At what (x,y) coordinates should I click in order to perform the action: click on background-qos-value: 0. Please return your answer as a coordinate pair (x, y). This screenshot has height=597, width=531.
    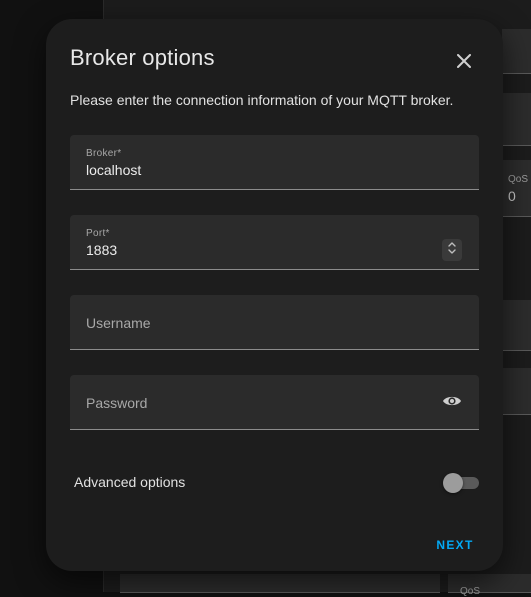
    Looking at the image, I should click on (512, 196).